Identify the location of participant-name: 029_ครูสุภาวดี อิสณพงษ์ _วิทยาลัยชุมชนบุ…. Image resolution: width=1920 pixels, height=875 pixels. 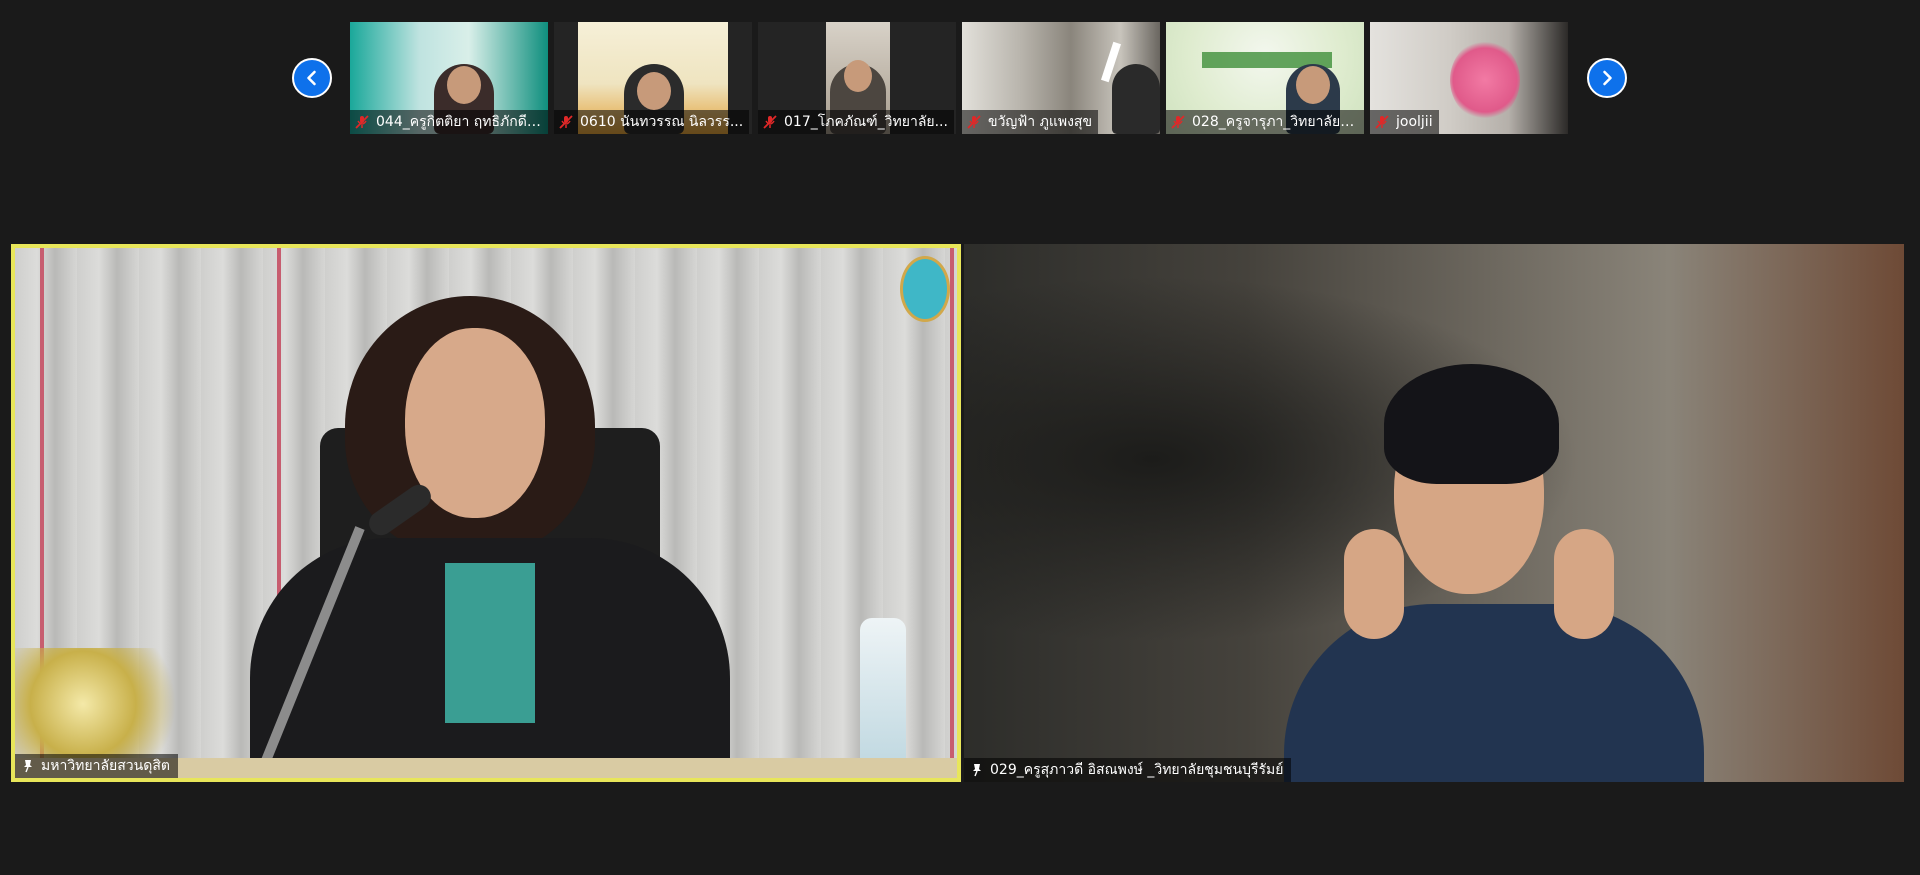
(1137, 770).